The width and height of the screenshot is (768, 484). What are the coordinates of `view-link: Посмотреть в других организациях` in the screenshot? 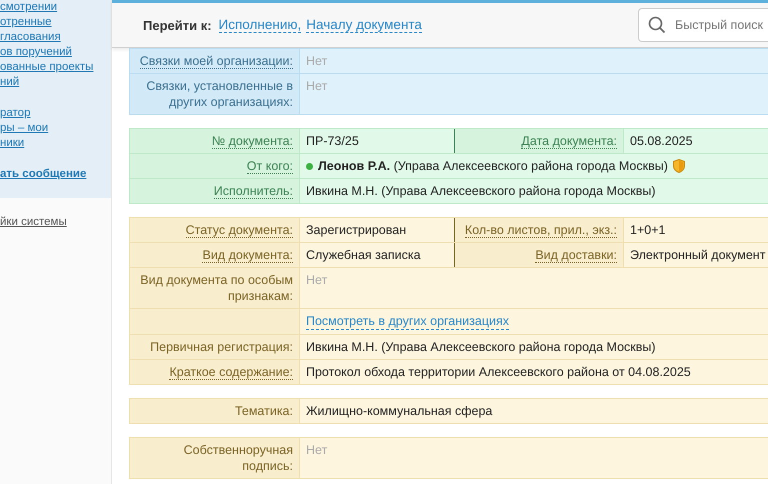 It's located at (407, 321).